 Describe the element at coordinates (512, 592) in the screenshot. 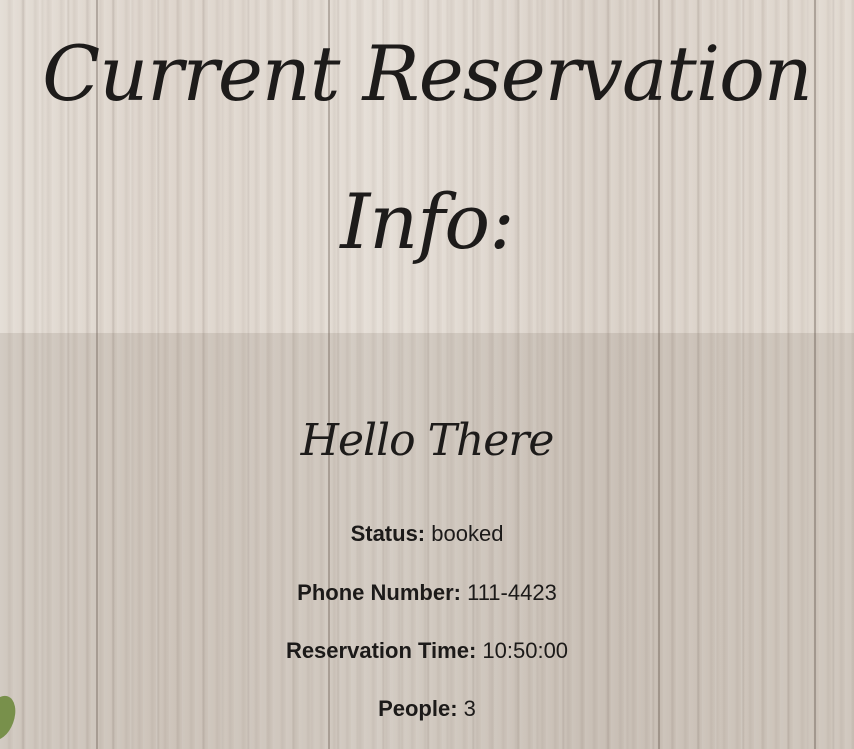

I see `phone-value: 111-4423` at that location.